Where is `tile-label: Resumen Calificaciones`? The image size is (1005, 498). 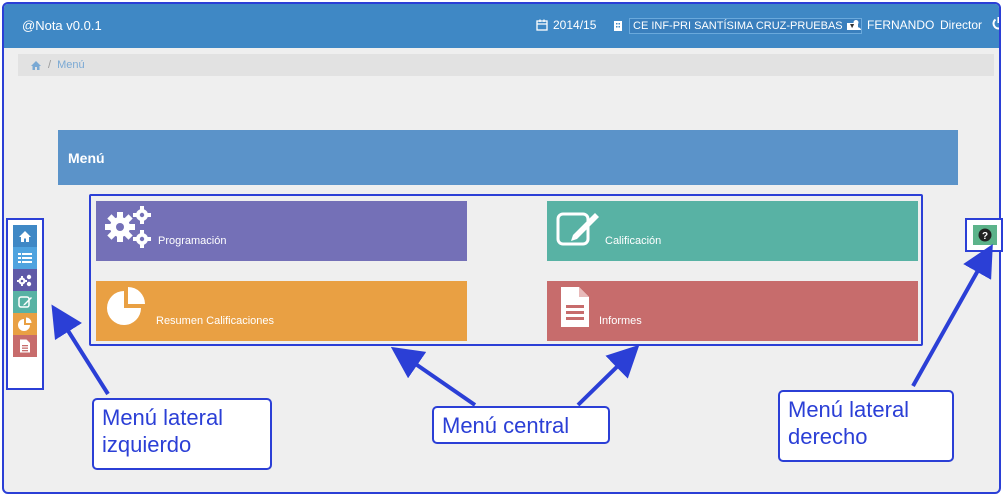 tile-label: Resumen Calificaciones is located at coordinates (215, 321).